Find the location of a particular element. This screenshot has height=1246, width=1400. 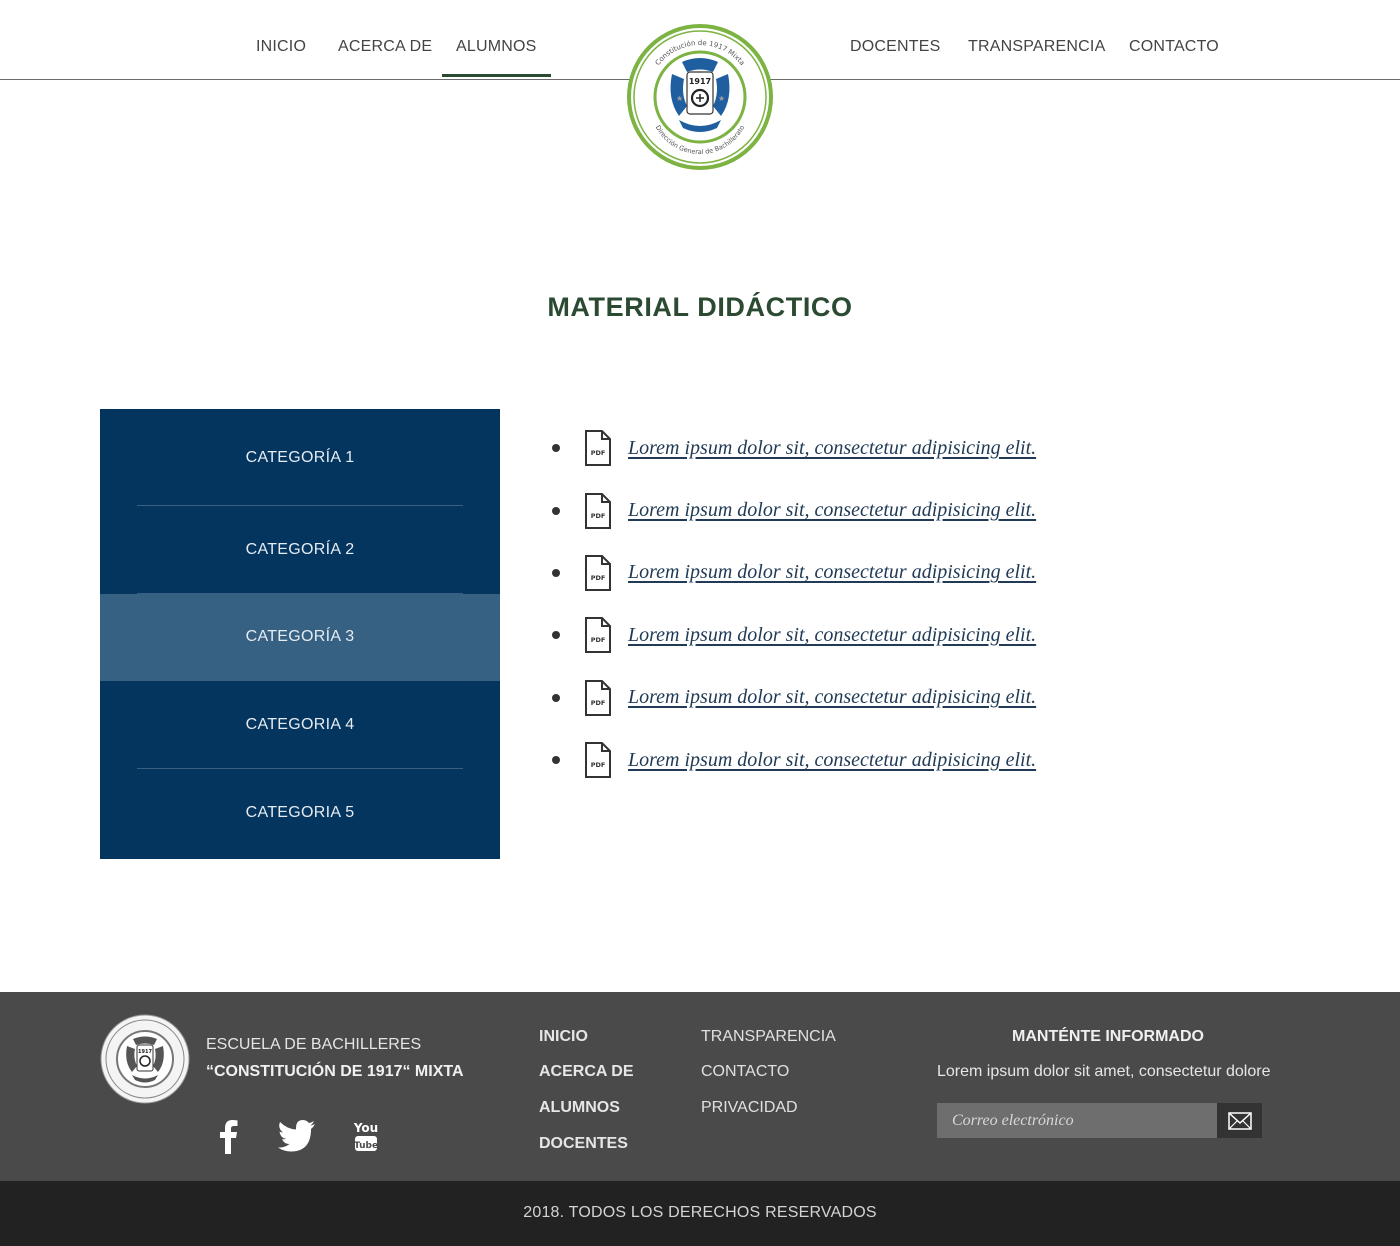

footer-school-name: ESCUELA DE BACHILLERES is located at coordinates (314, 1044).